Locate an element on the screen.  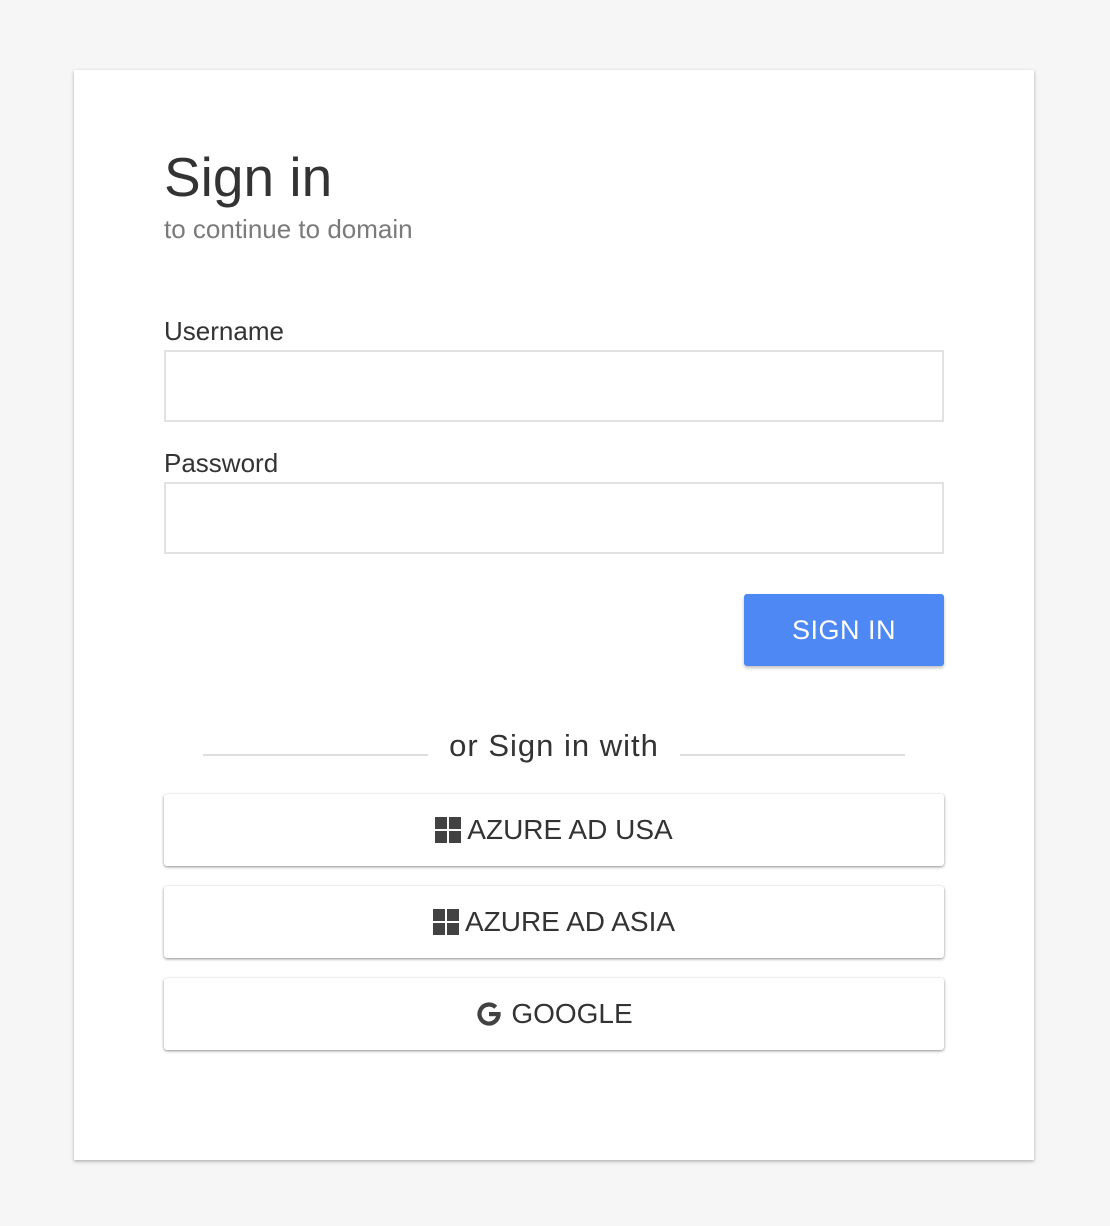
azure-ad-asia-button: AZURE AD ASIA is located at coordinates (554, 922).